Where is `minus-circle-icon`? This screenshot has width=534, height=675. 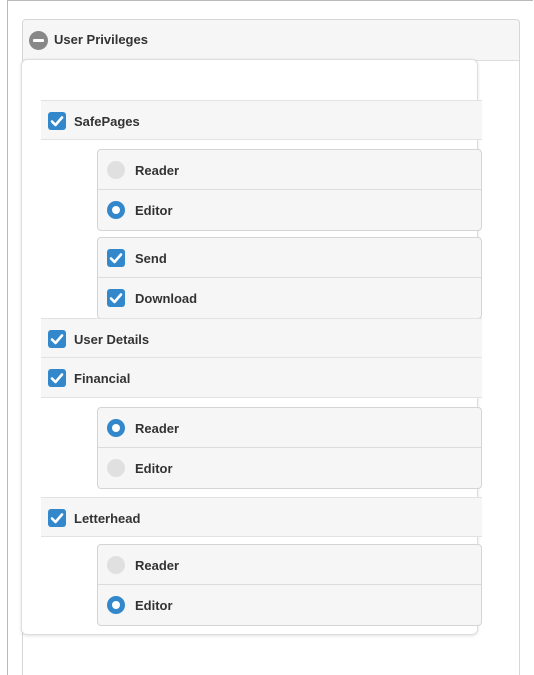 minus-circle-icon is located at coordinates (38, 40).